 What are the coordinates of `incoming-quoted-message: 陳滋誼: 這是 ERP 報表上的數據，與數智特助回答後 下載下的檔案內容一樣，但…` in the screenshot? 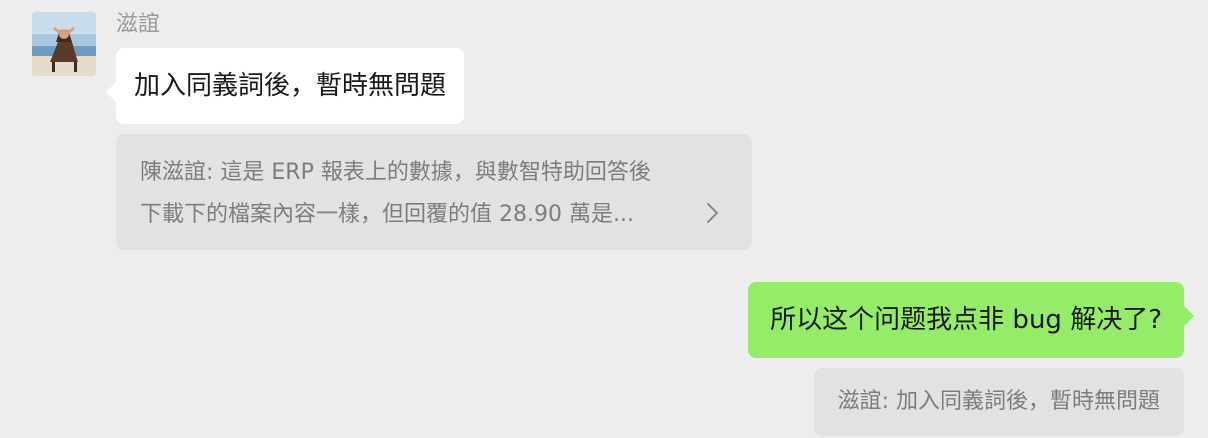 It's located at (434, 192).